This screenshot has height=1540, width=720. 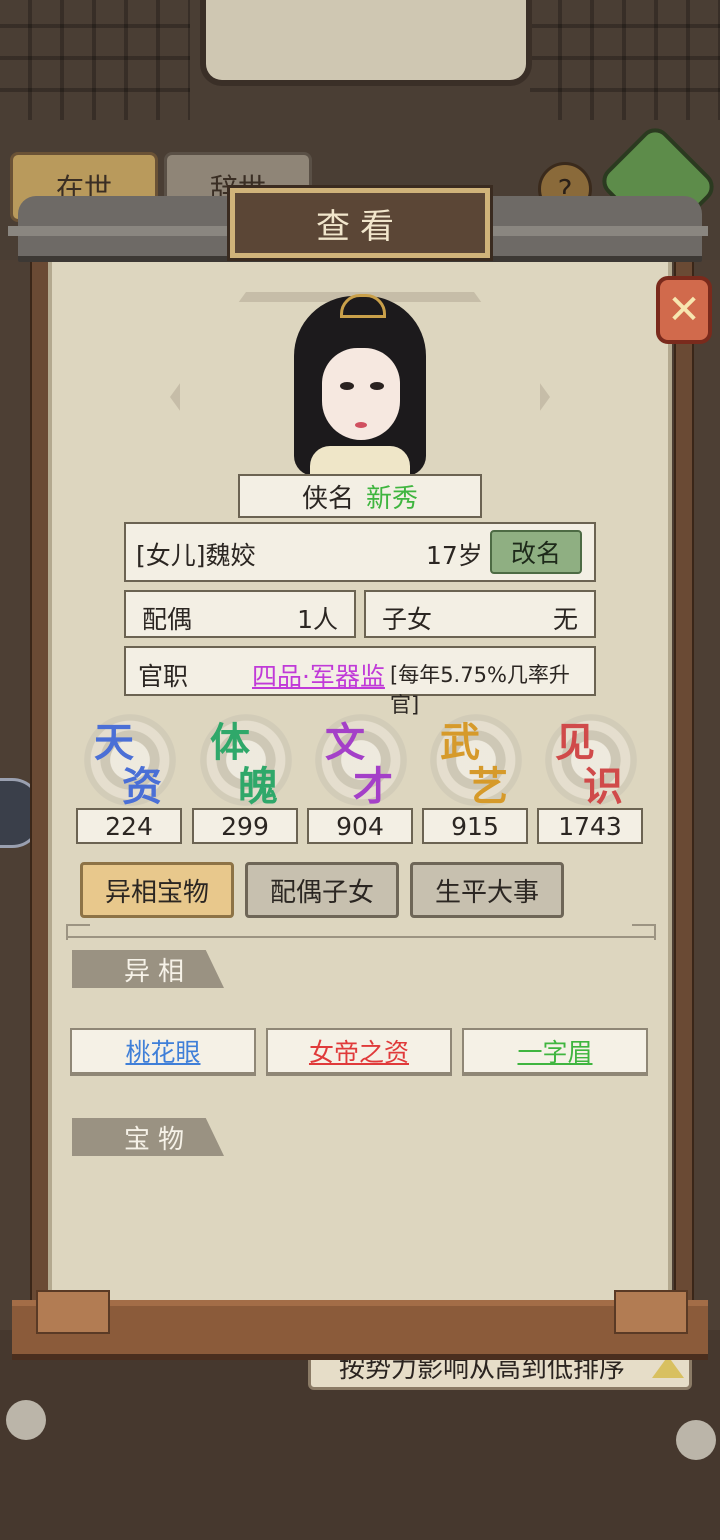 What do you see at coordinates (163, 676) in the screenshot?
I see `office-label: 官职` at bounding box center [163, 676].